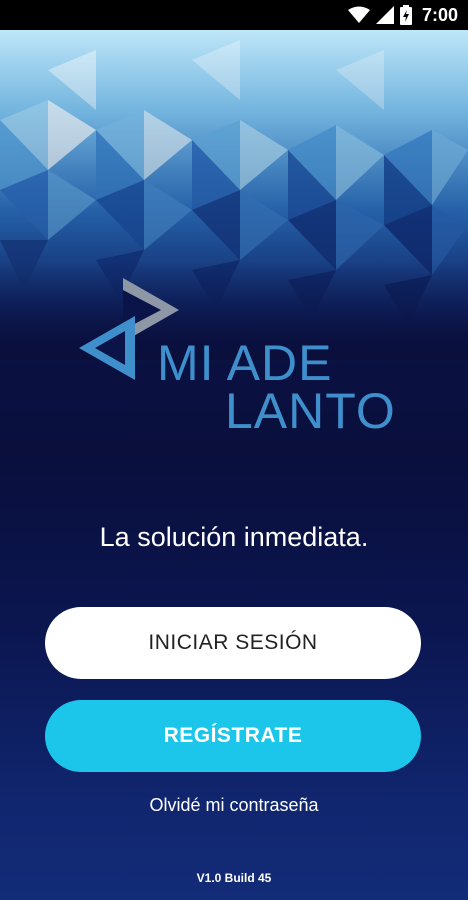  I want to click on mi-adelanto-logo: MI ADE LANTO, so click(235, 353).